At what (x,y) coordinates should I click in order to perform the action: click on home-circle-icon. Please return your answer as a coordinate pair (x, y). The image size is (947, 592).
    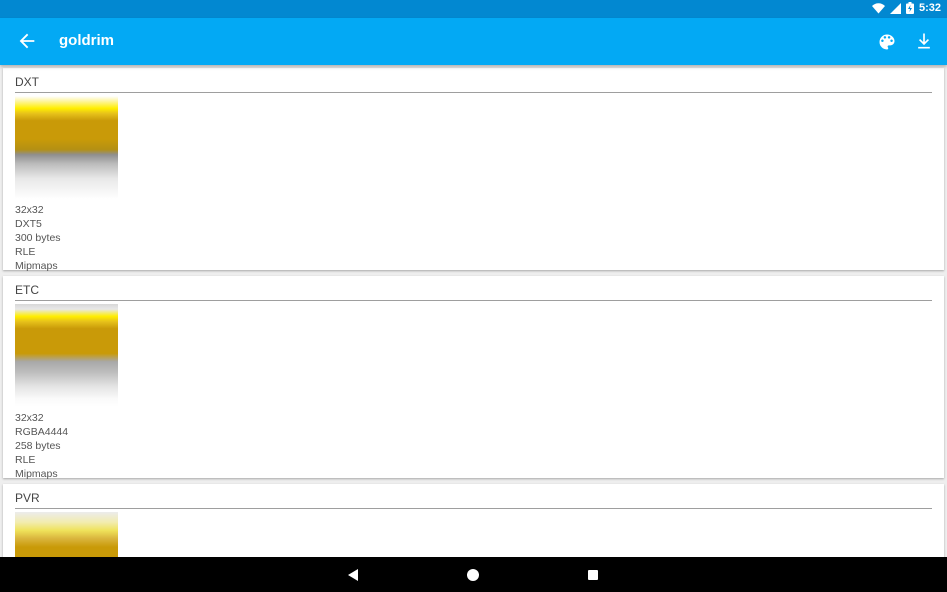
    Looking at the image, I should click on (473, 575).